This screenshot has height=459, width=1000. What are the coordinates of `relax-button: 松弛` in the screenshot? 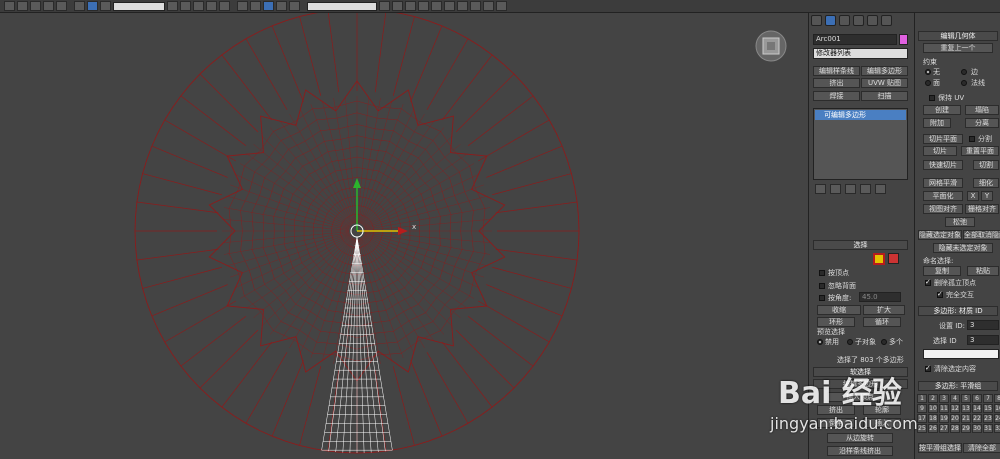 It's located at (960, 222).